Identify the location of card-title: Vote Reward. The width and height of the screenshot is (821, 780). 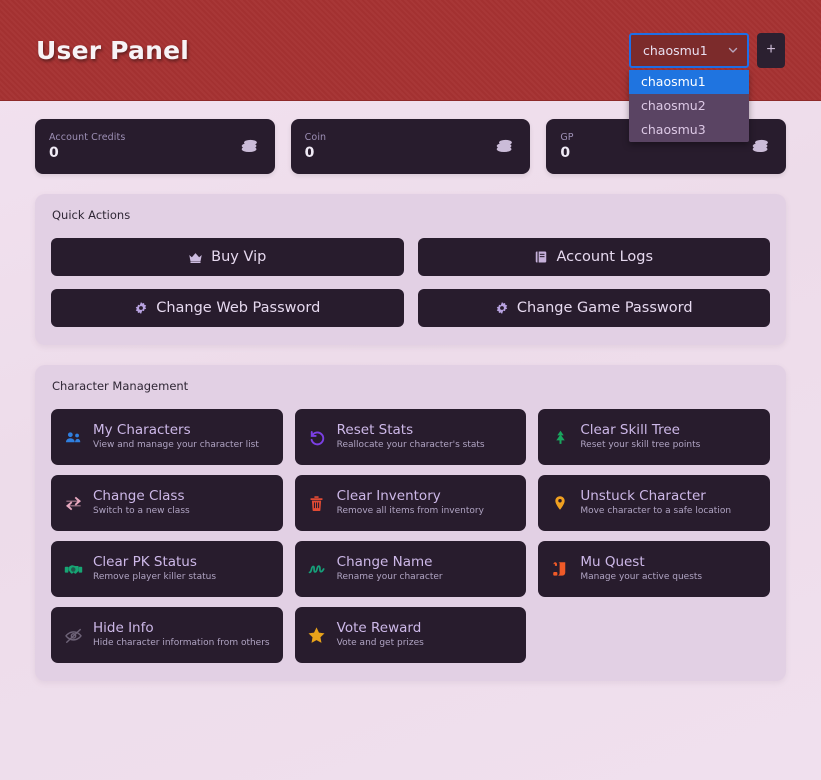
(379, 628).